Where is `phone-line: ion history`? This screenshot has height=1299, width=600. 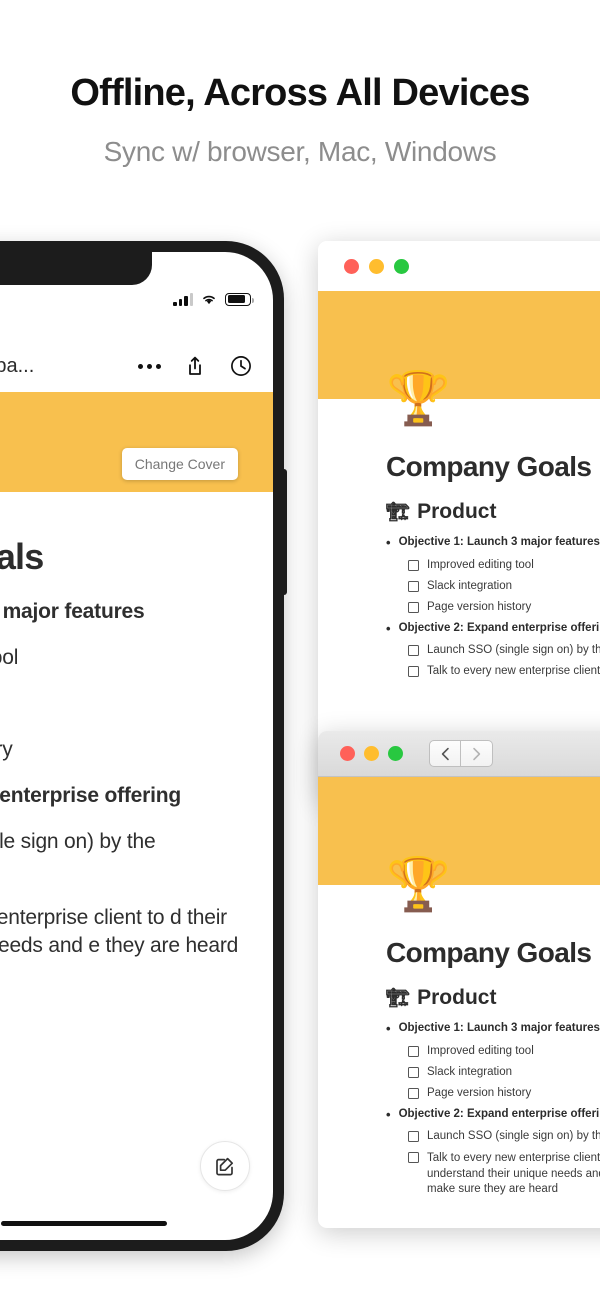
phone-line: ion history is located at coordinates (6, 749).